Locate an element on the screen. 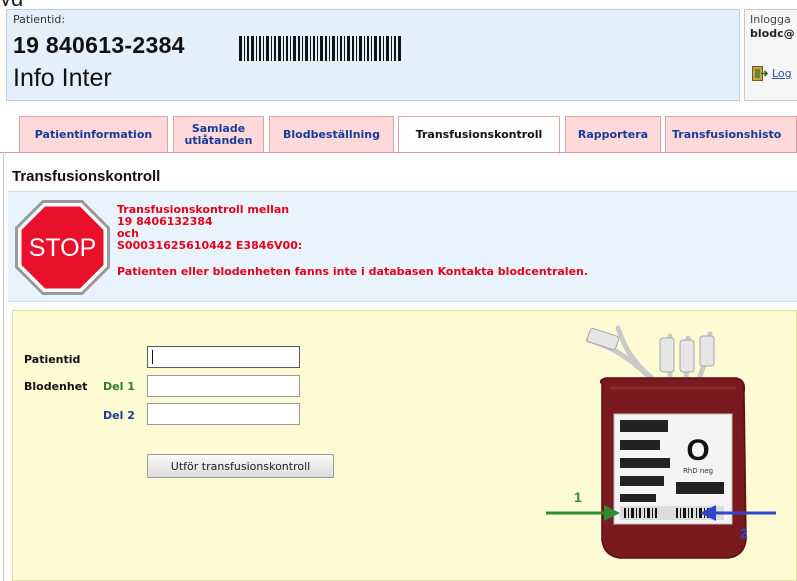  tab-blodbestallning: Blodbeställning is located at coordinates (331, 134).